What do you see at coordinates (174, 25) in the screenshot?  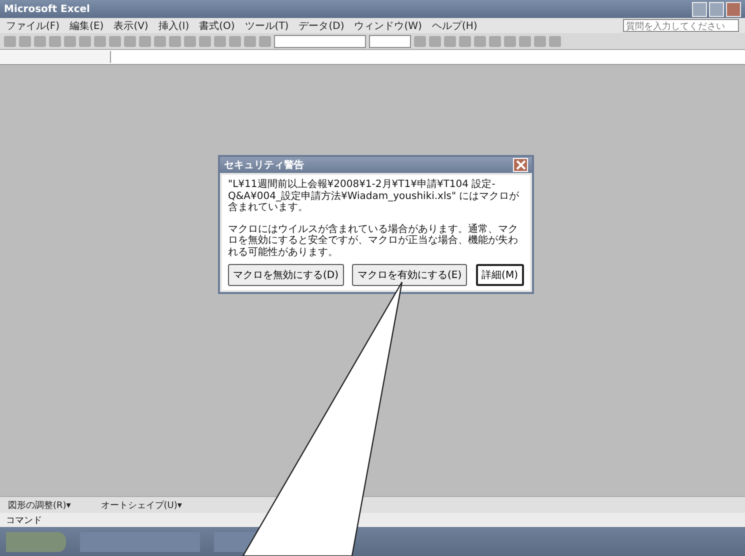 I see `menu-item: 挿入(I)` at bounding box center [174, 25].